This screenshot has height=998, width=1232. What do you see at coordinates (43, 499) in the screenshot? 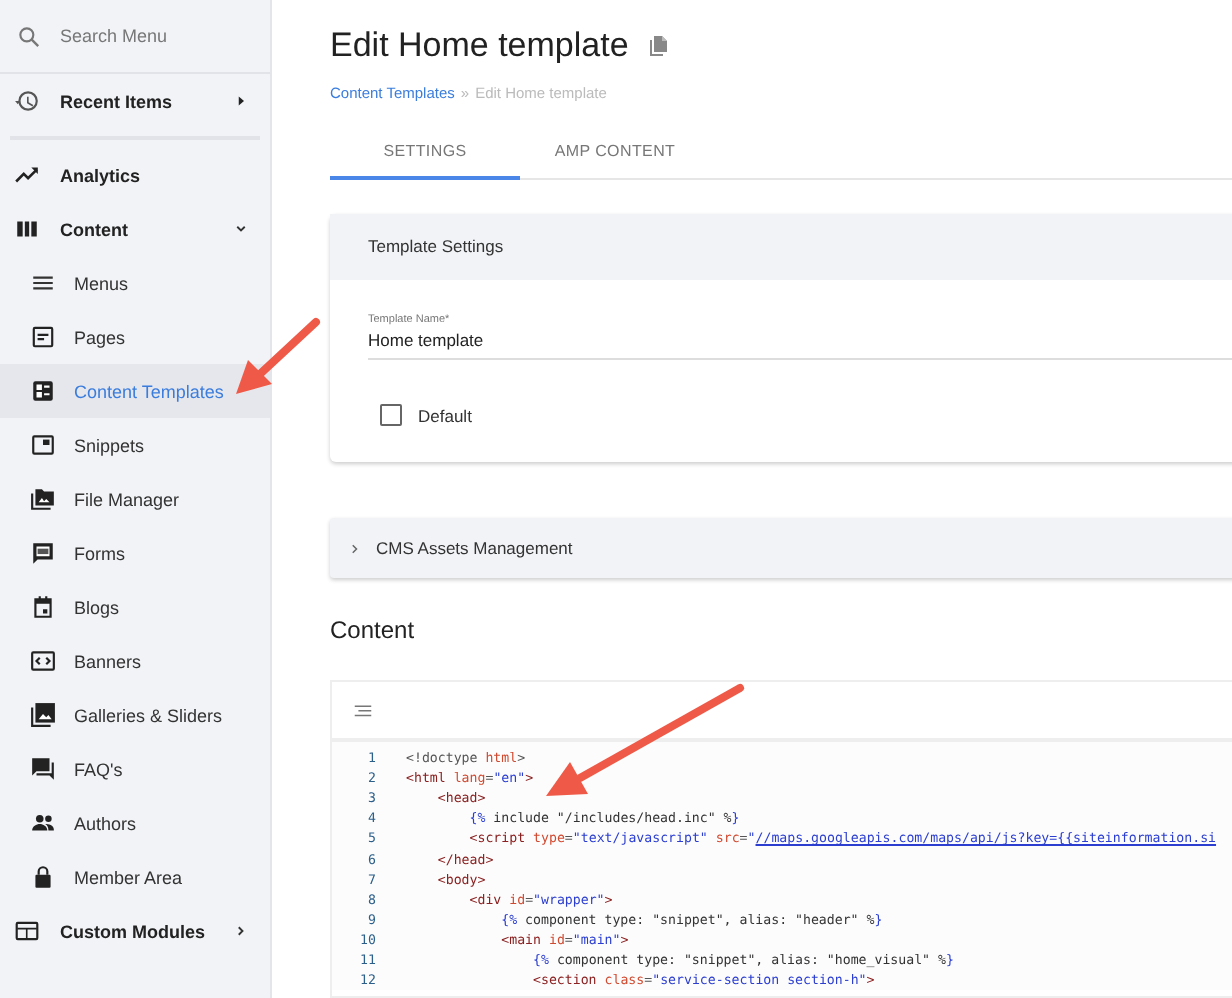
I see `folder-image-icon` at bounding box center [43, 499].